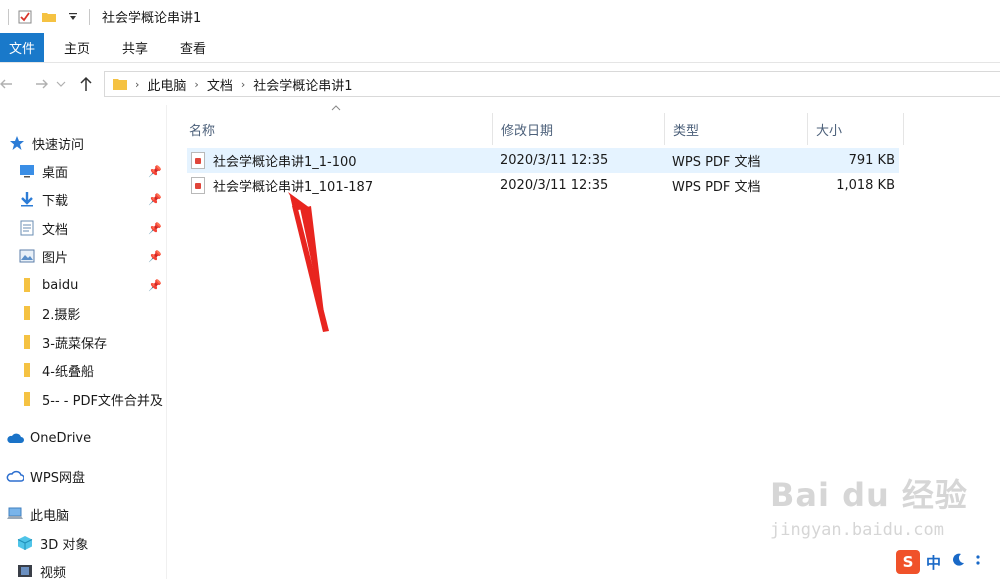 The height and width of the screenshot is (579, 1000). Describe the element at coordinates (500, 16) in the screenshot. I see `title-bar: 社会学概论串讲1` at that location.